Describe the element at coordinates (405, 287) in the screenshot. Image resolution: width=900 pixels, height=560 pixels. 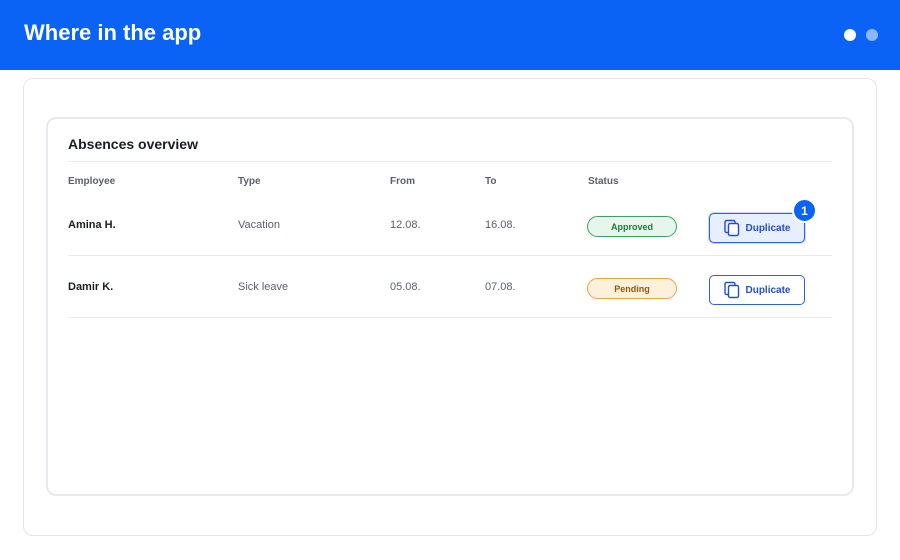
I see `date-from: 05.08.` at that location.